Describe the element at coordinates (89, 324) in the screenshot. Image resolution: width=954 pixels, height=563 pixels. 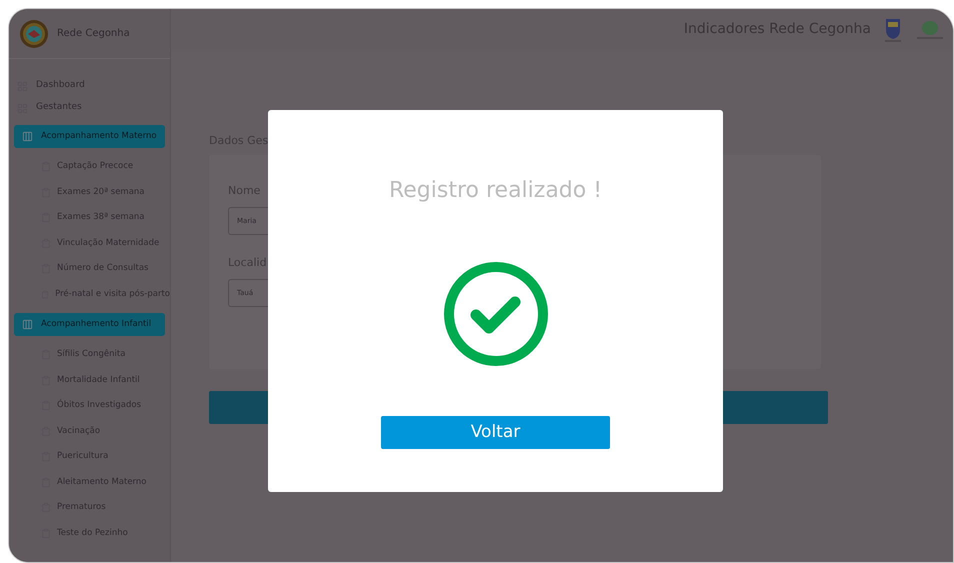
I see `sidebar-section: Acompanhemento Infantil` at that location.